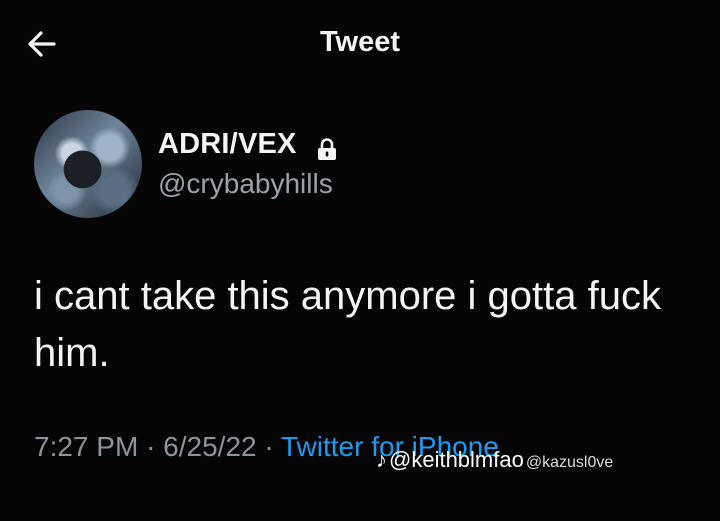 This screenshot has width=720, height=521. What do you see at coordinates (327, 149) in the screenshot?
I see `lock-icon` at bounding box center [327, 149].